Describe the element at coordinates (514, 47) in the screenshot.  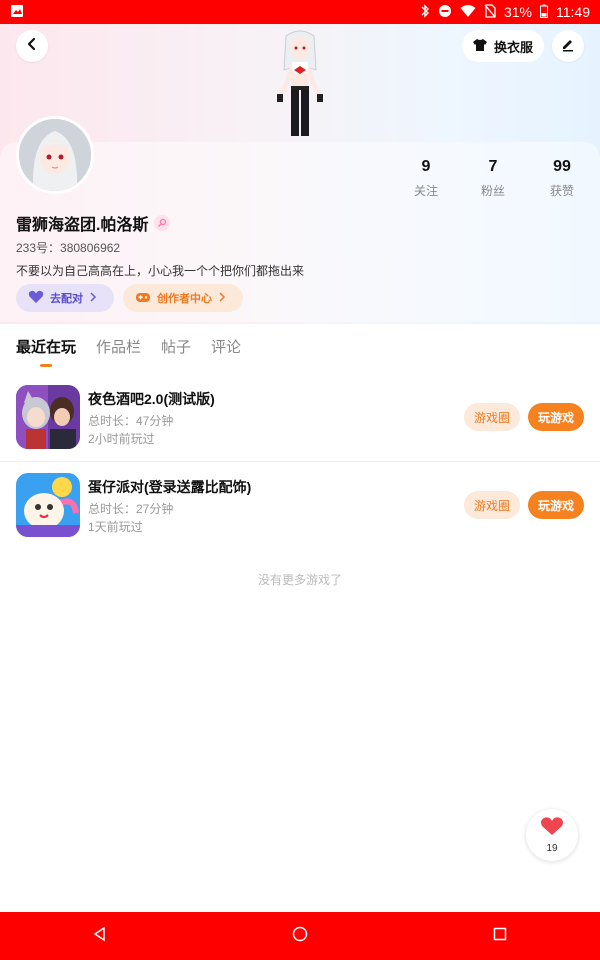
I see `change-outfit-label: 换衣服` at that location.